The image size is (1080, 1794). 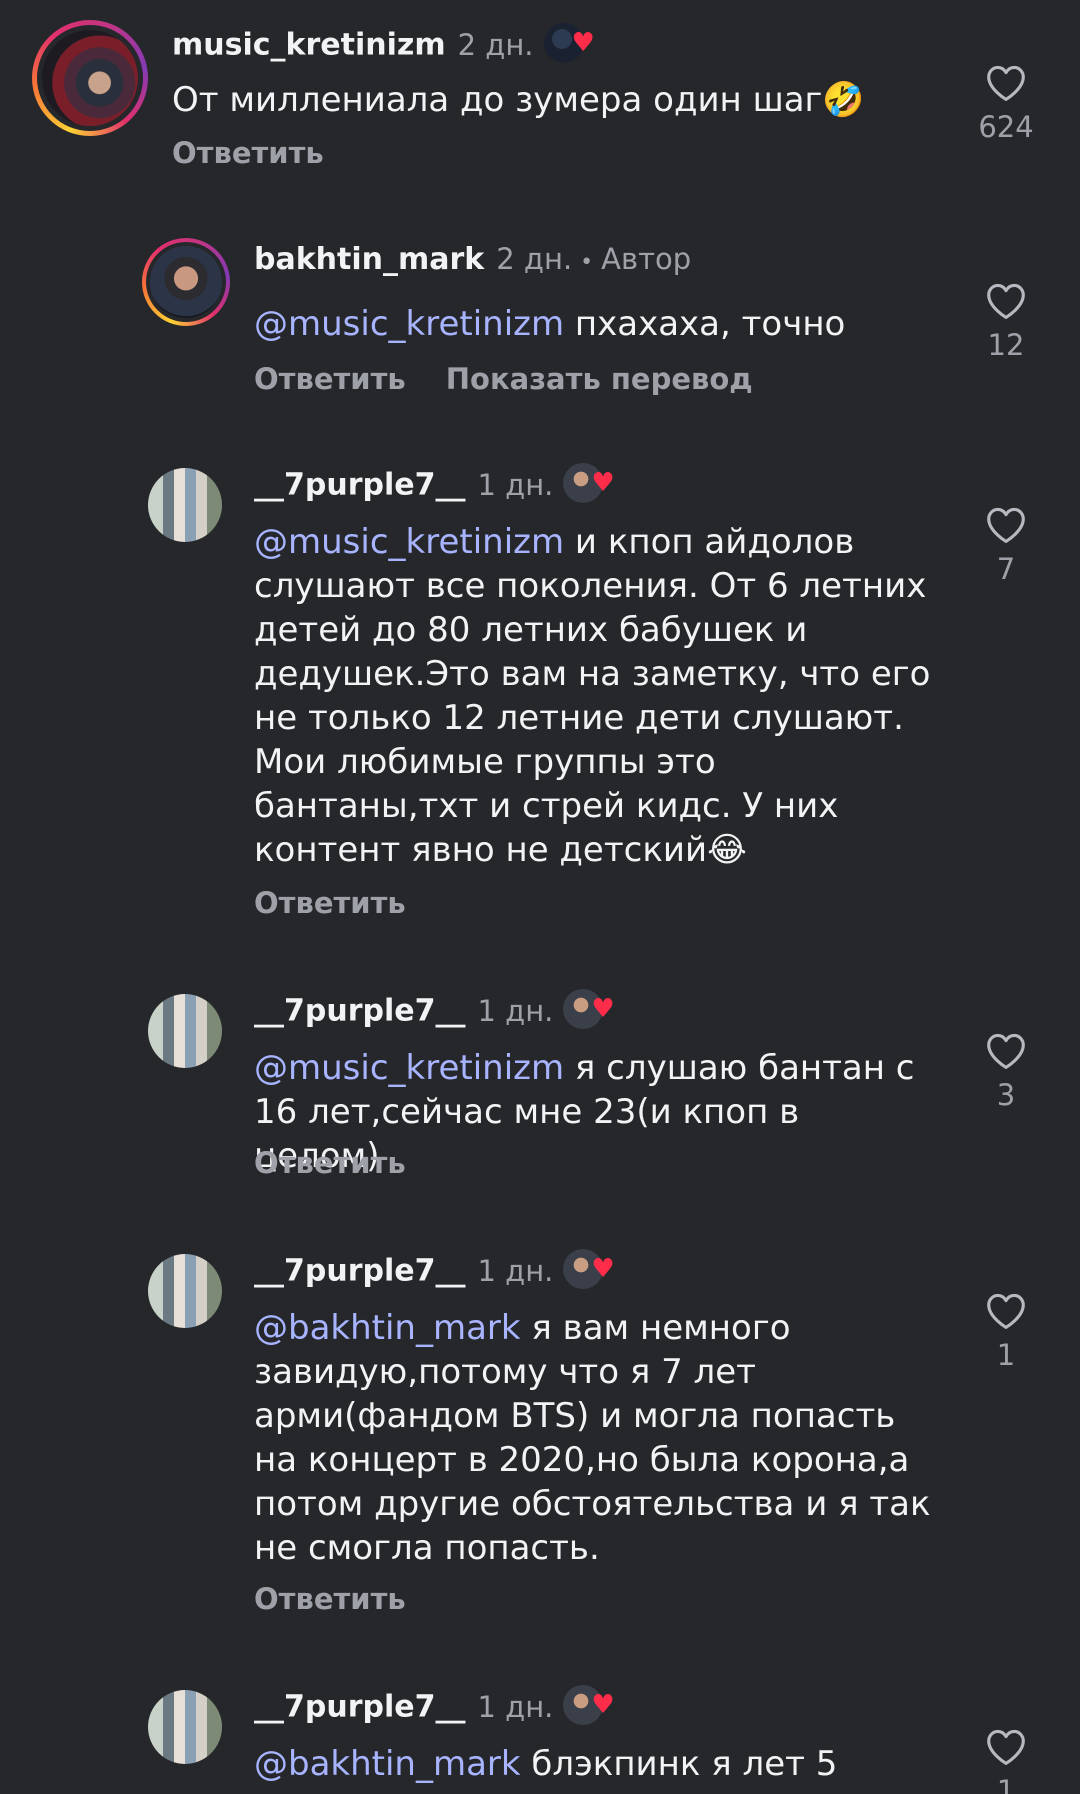 I want to click on comment-text: @bakhtin_mark блэкпинк я лет 5 точно, so click(x=594, y=1768).